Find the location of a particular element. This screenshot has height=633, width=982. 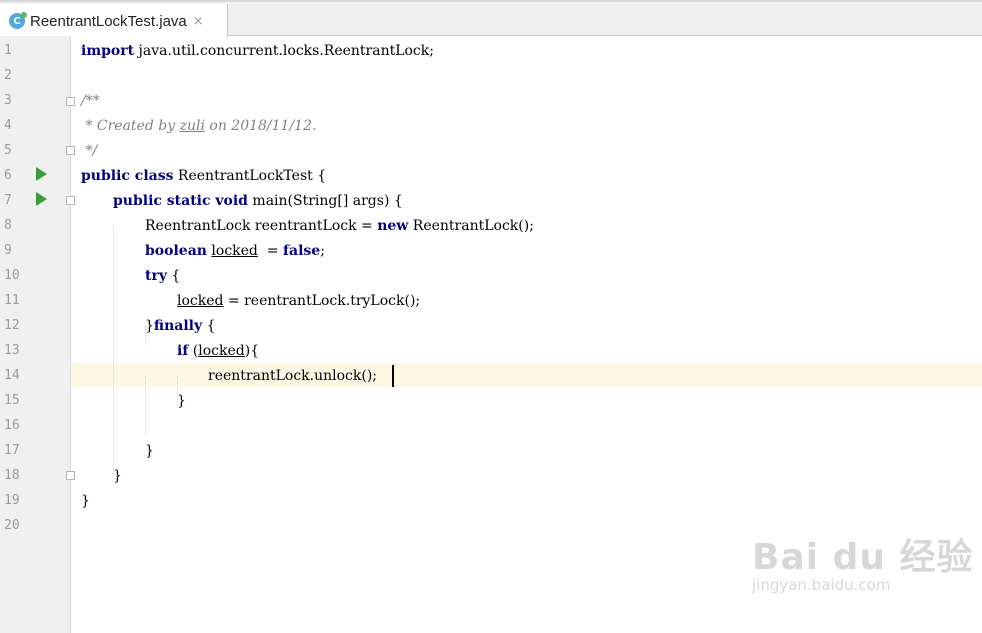

line-number: 1 is located at coordinates (8, 50).